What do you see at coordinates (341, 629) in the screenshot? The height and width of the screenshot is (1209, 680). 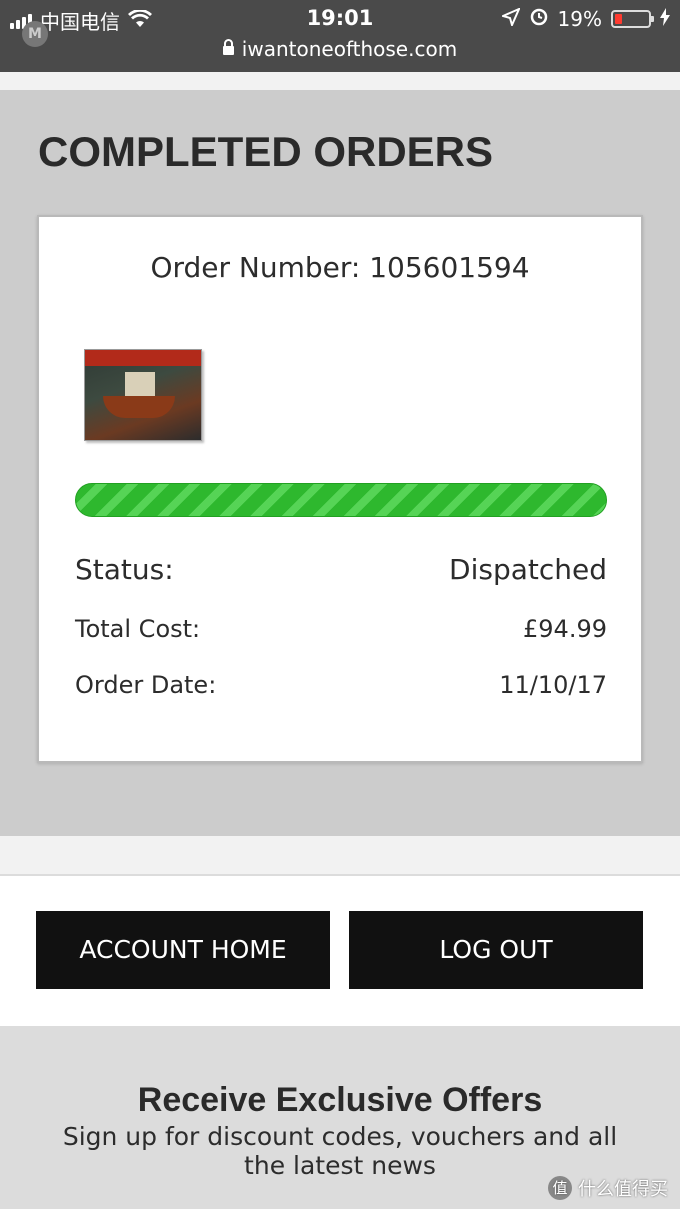 I see `total-cost-row: Total Cost: £94.99` at bounding box center [341, 629].